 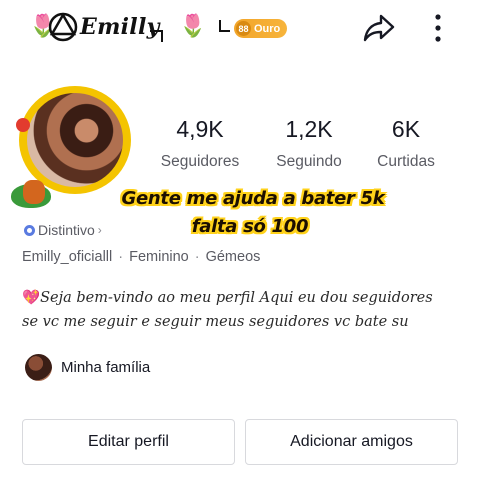 I want to click on profile-header: 🌷 Emilly 🌷 88 Ouro, so click(x=240, y=29).